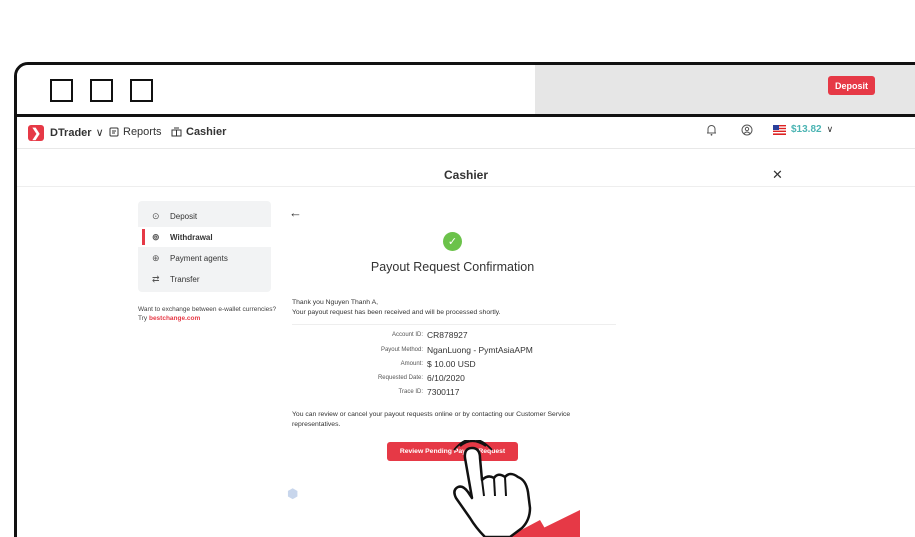 The image size is (915, 537). What do you see at coordinates (36, 133) in the screenshot?
I see `dtrader-logo-icon: ❯` at bounding box center [36, 133].